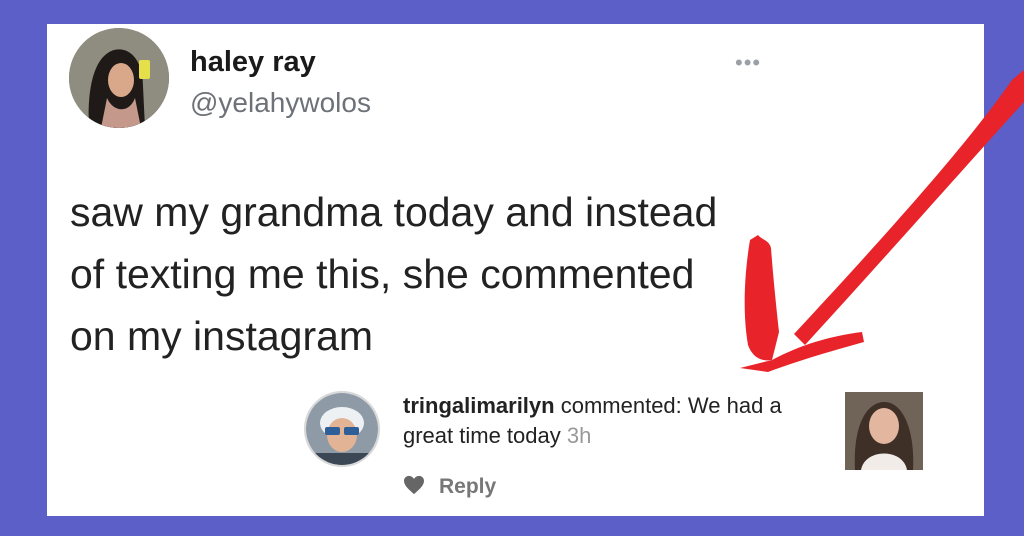 The height and width of the screenshot is (536, 1024). Describe the element at coordinates (414, 487) in the screenshot. I see `heart-icon` at that location.